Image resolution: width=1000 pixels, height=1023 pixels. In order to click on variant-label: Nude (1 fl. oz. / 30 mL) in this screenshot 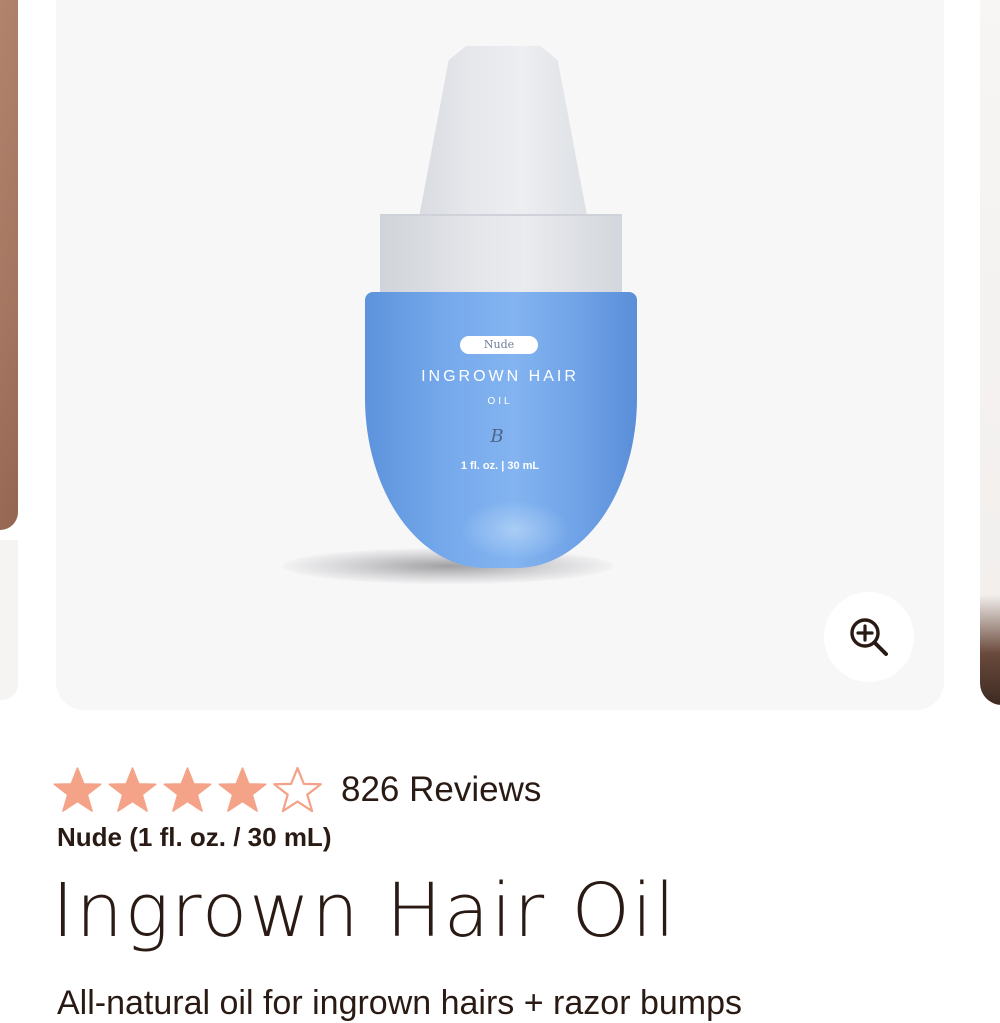, I will do `click(194, 837)`.